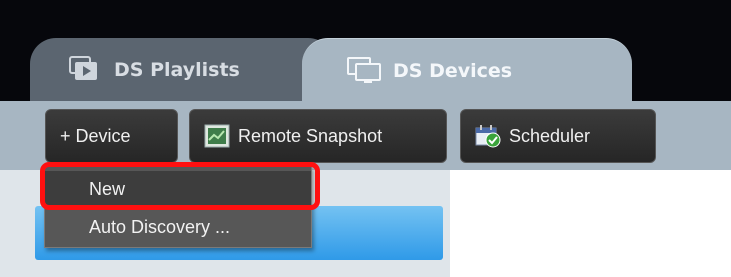 The height and width of the screenshot is (277, 731). Describe the element at coordinates (177, 70) in the screenshot. I see `tab-ds-playlists-label: DS Playlists` at that location.